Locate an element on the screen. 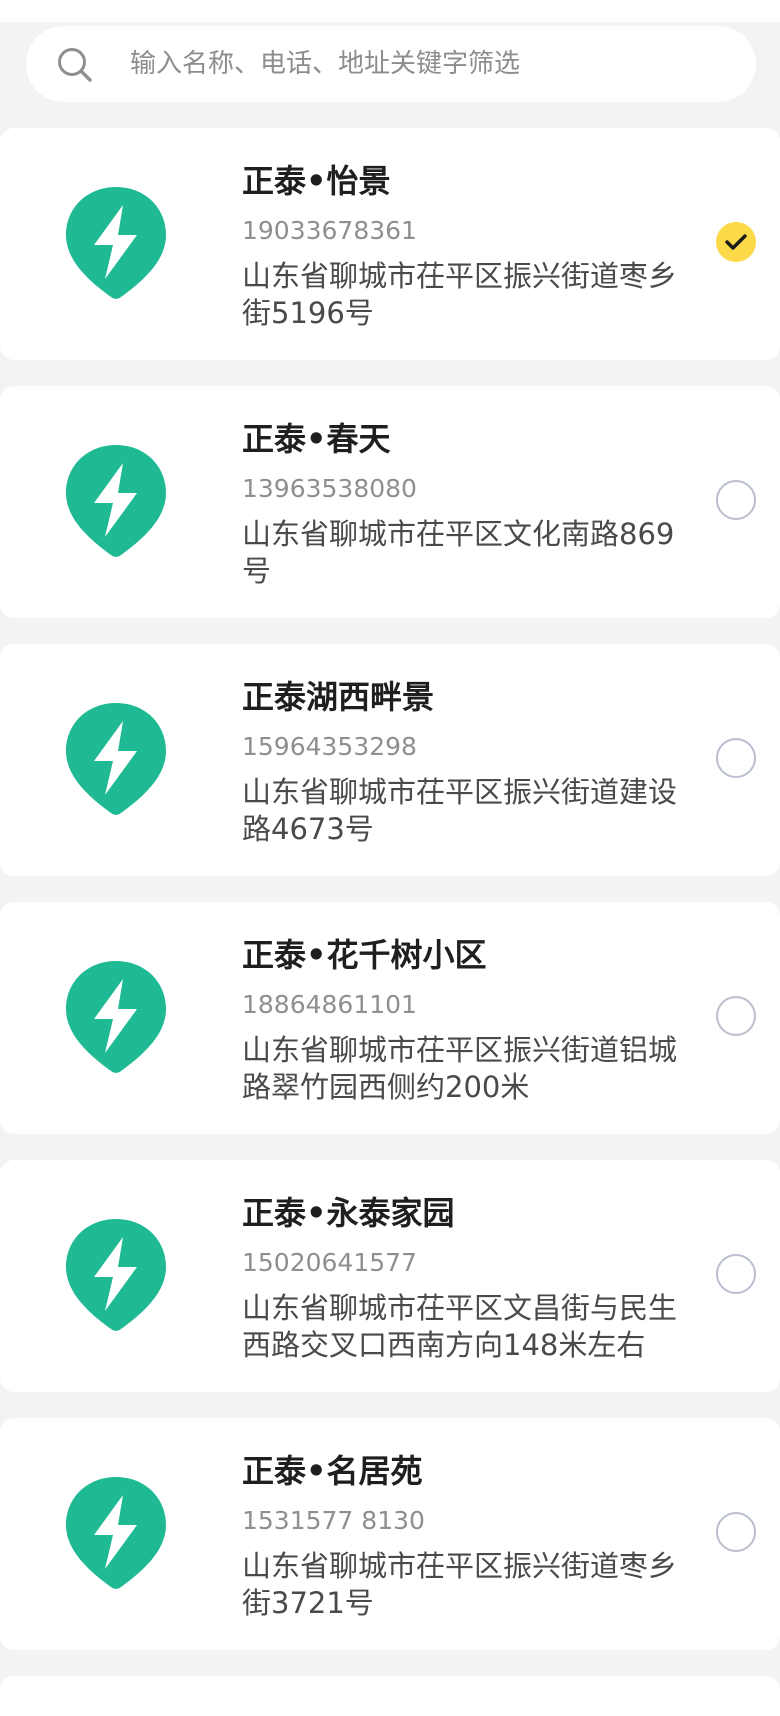  station-address: 山东省聊城市茌平区文化南路869号 is located at coordinates (458, 552).